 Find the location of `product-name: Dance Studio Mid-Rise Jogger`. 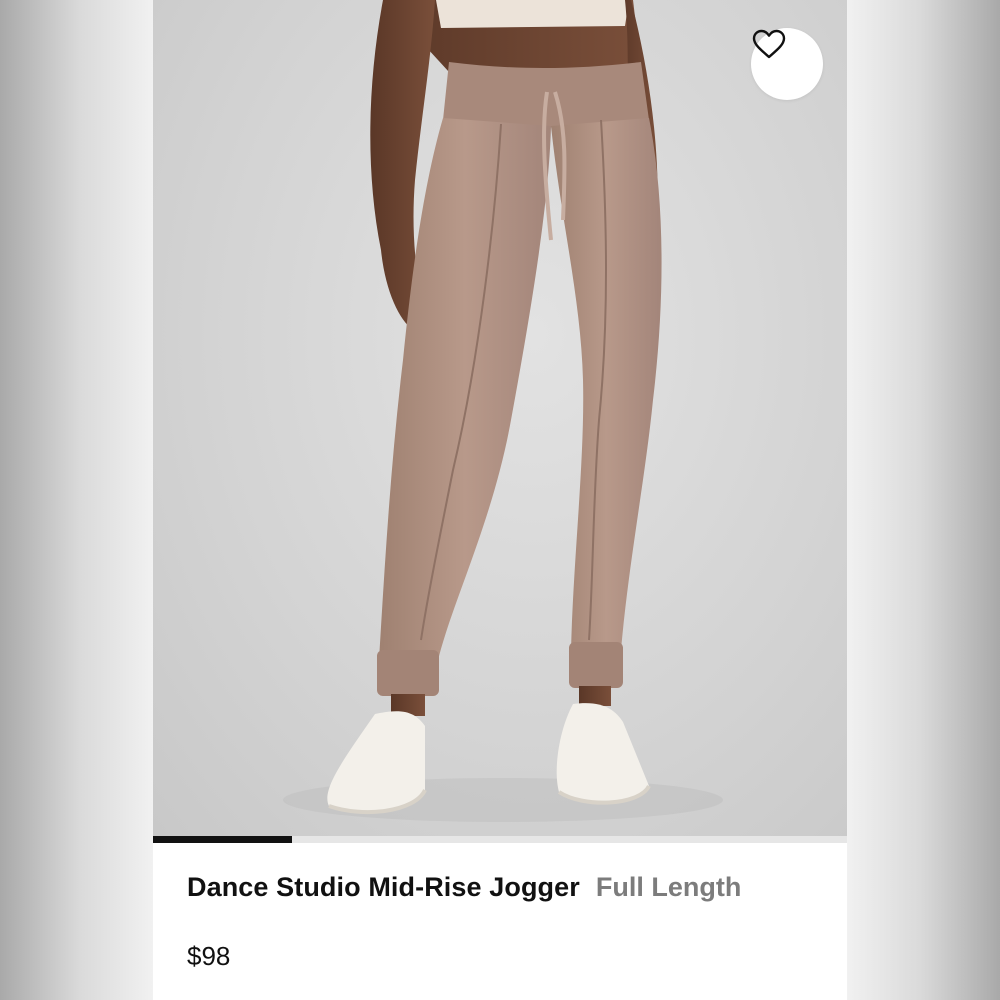

product-name: Dance Studio Mid-Rise Jogger is located at coordinates (383, 887).